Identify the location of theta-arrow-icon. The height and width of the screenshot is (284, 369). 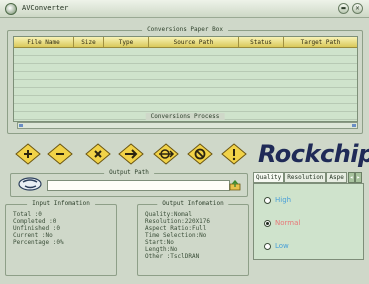
(166, 154).